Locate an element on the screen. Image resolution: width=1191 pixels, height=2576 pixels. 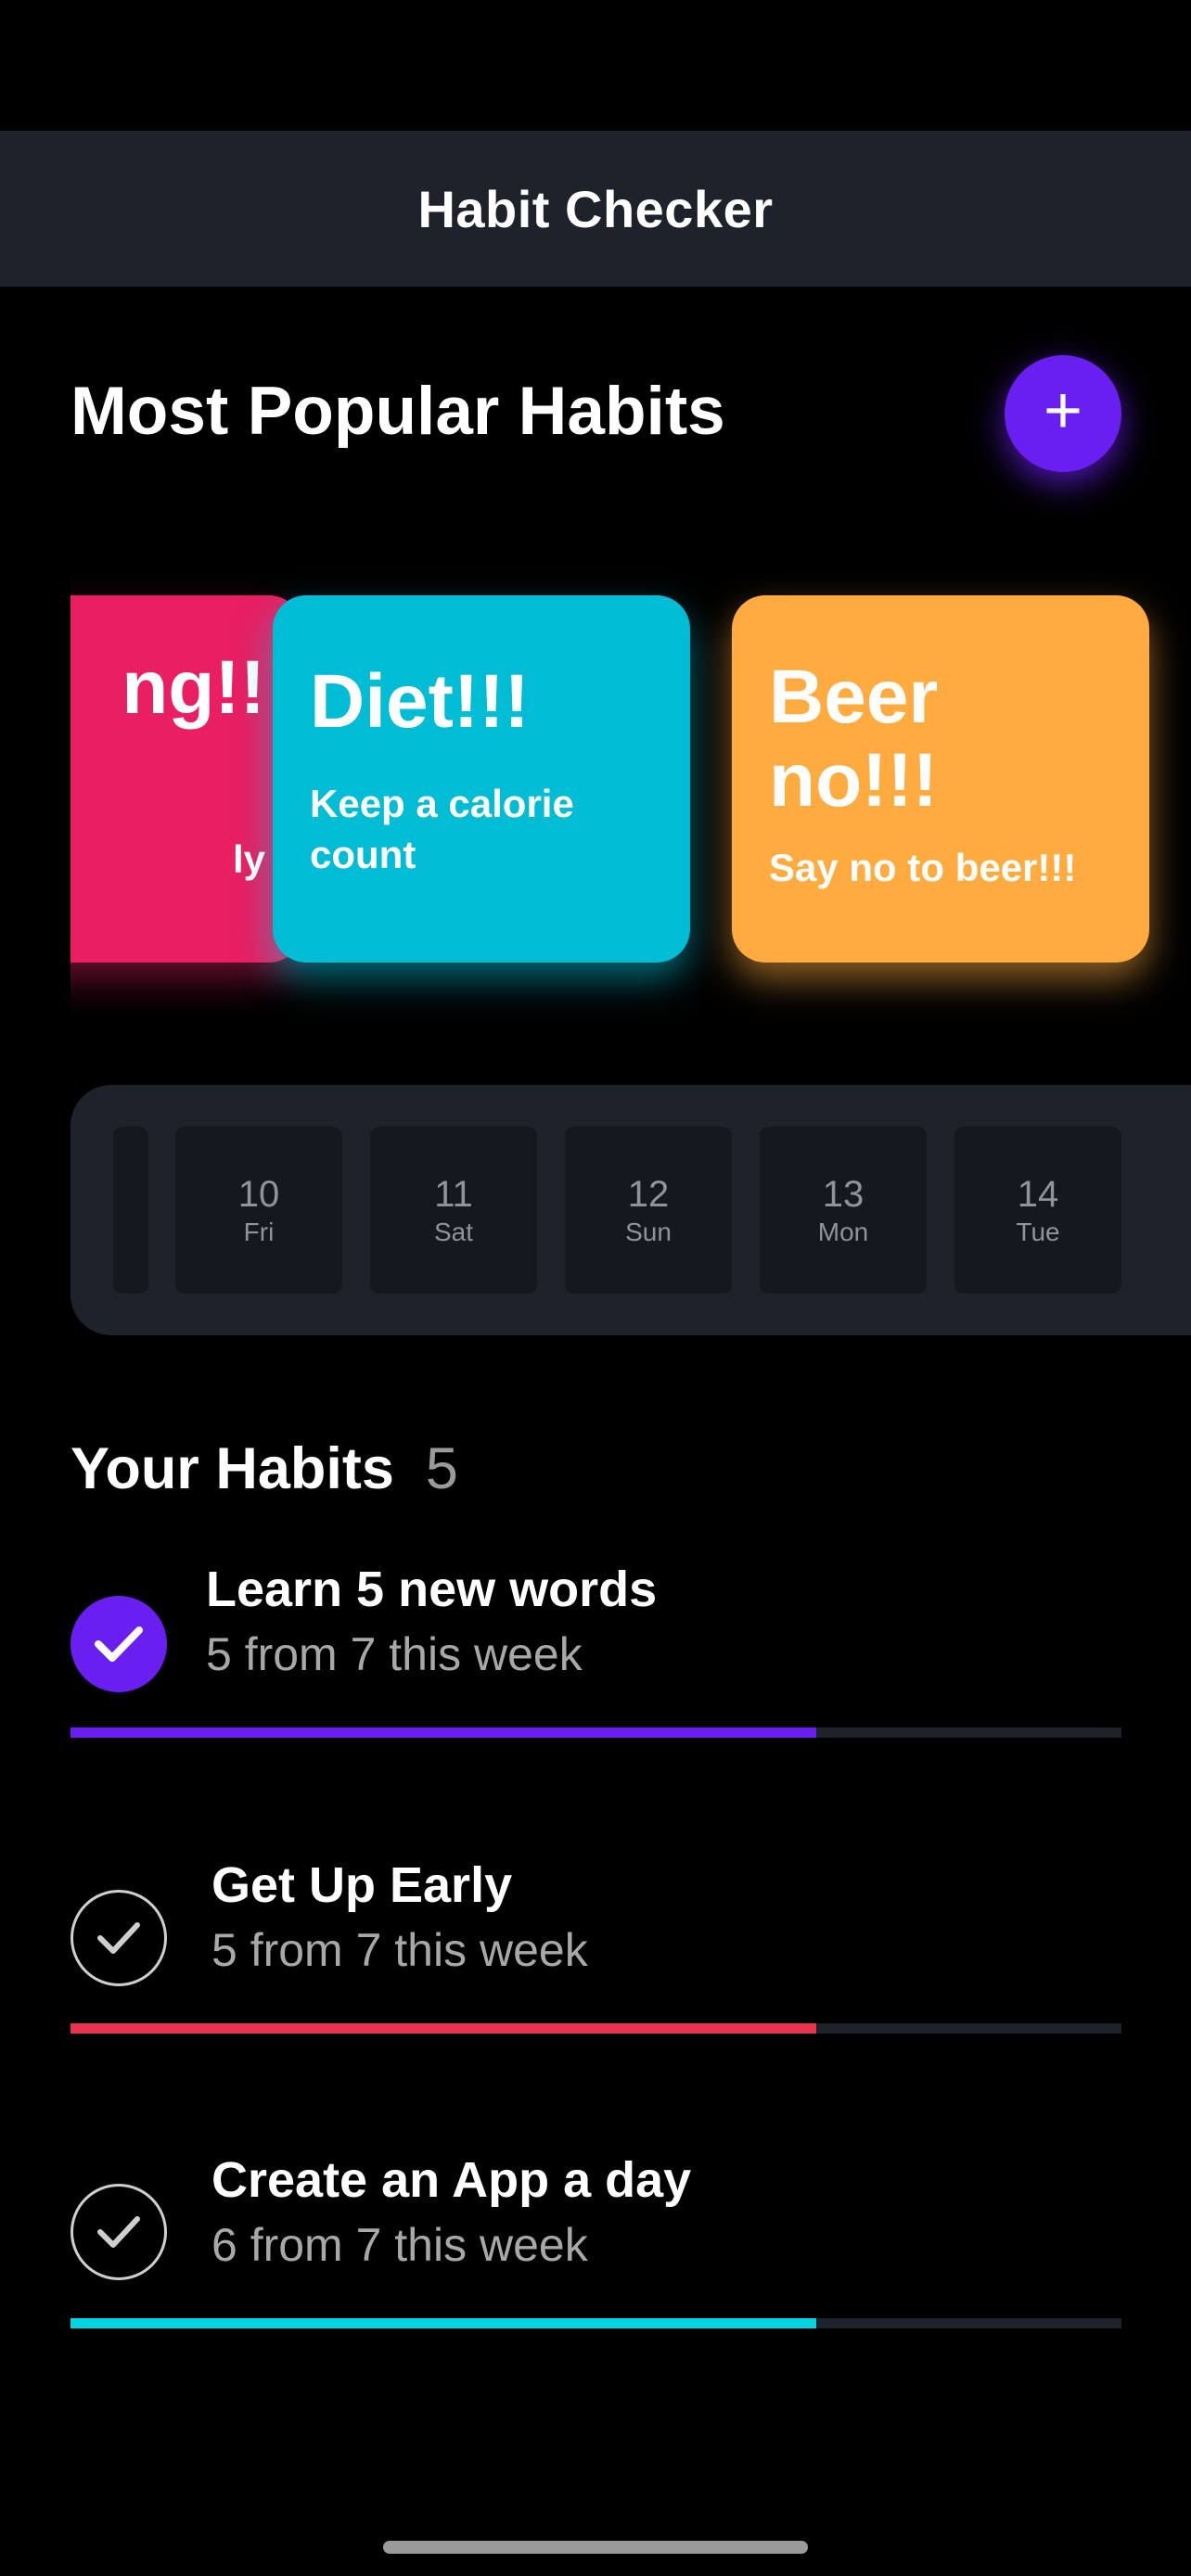
date-weekday: Mon is located at coordinates (843, 1231).